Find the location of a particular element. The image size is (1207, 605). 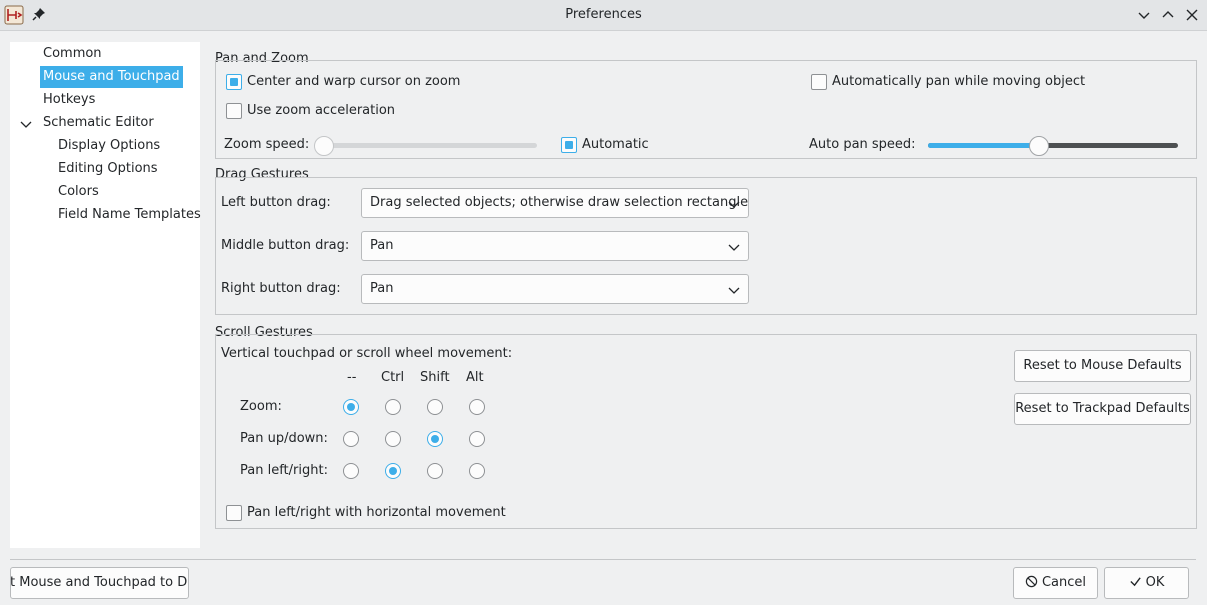

column-ctrl-label: Ctrl is located at coordinates (393, 377).